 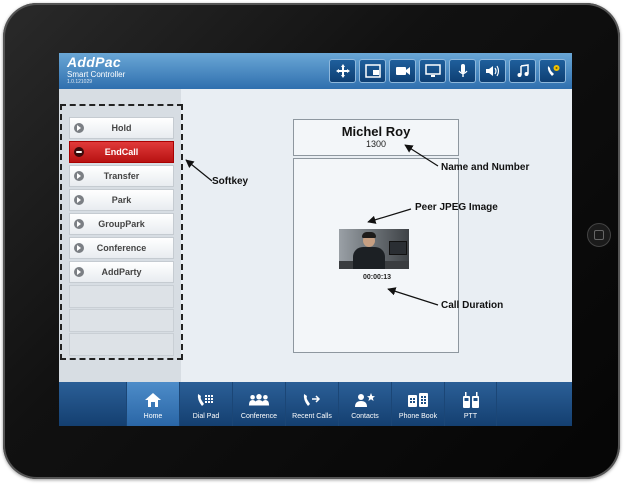 What do you see at coordinates (199, 170) in the screenshot?
I see `softkey-arrow` at bounding box center [199, 170].